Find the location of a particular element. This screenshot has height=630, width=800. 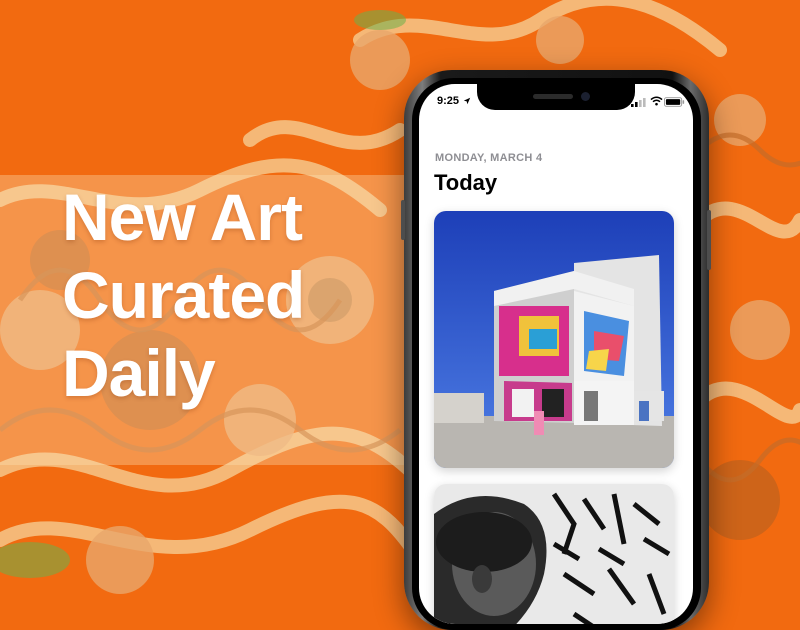

graffiti-building-image is located at coordinates (554, 339).